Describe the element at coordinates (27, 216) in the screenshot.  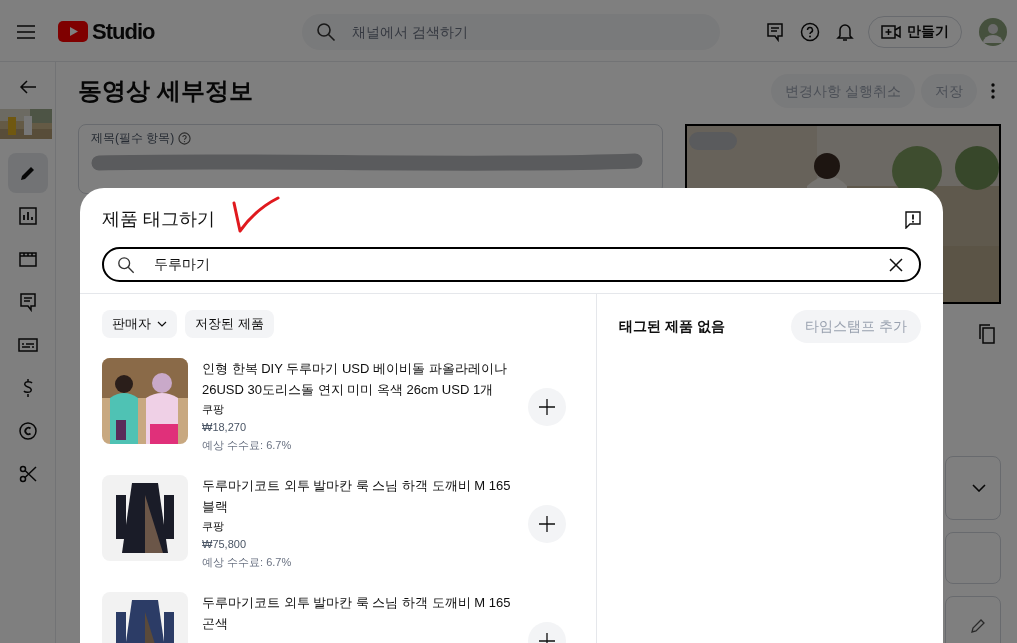
I see `analytics-icon` at that location.